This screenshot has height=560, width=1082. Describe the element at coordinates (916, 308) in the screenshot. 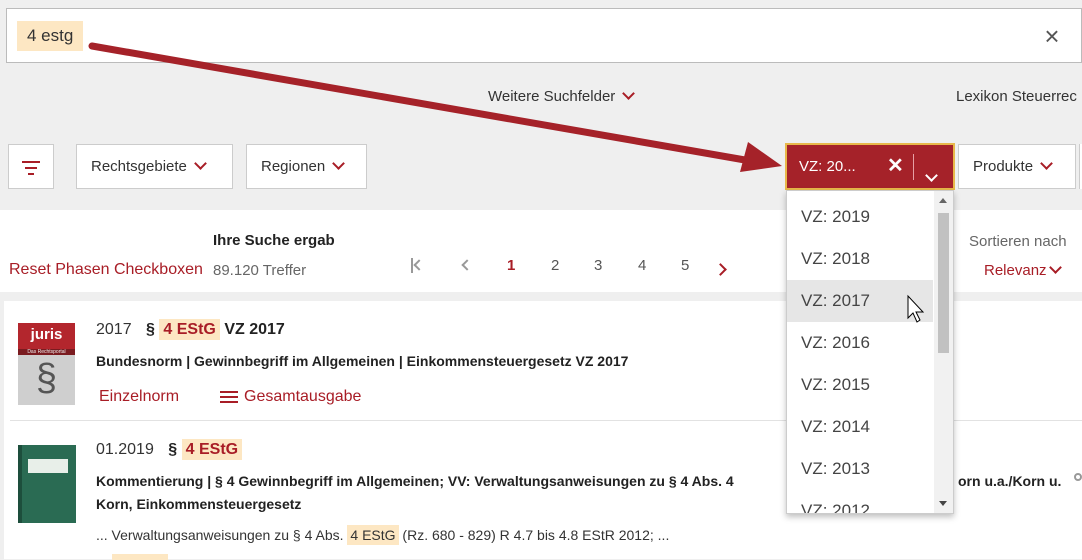

I see `mouse-cursor-icon` at that location.